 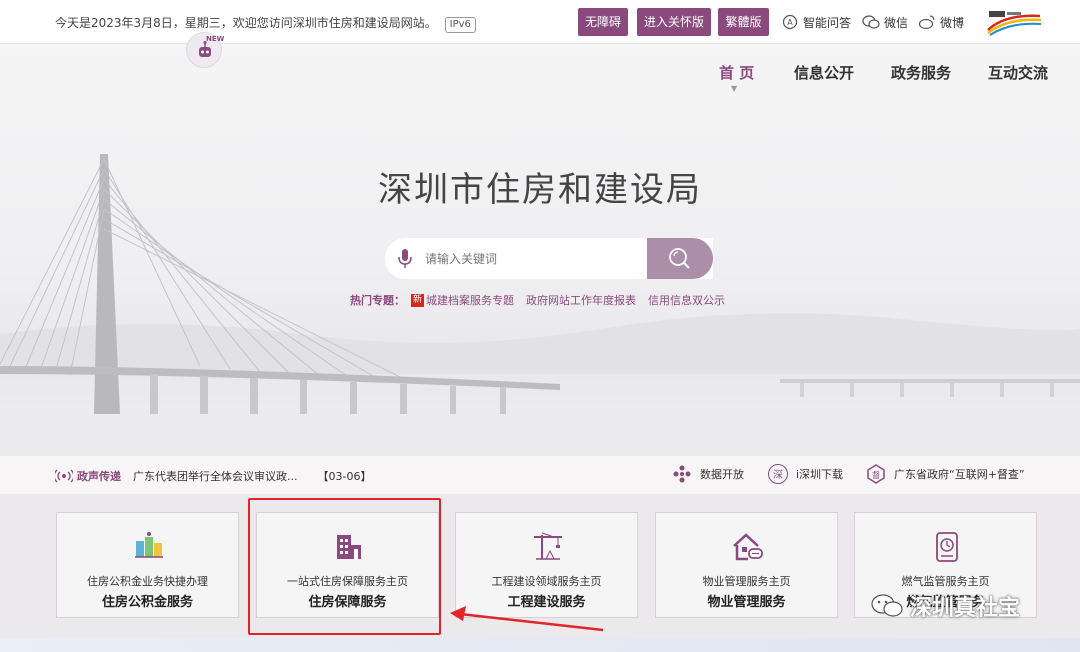 I want to click on hot-topic-annual-report: 政府网站工作年度报表, so click(x=581, y=300).